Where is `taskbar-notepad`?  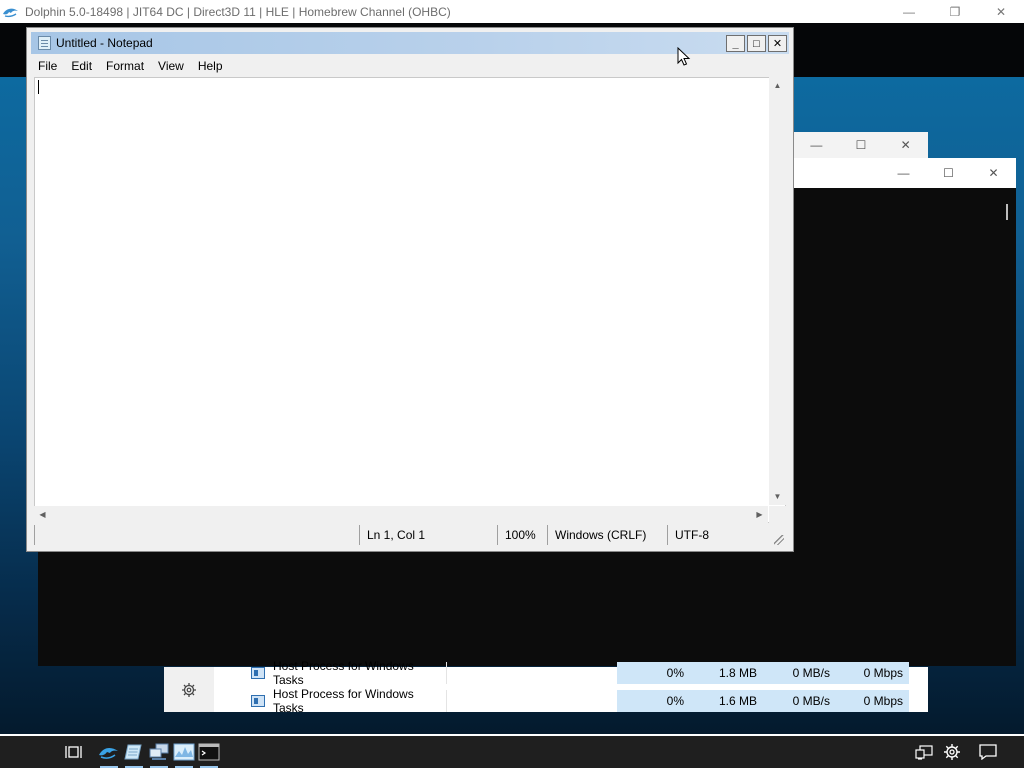
taskbar-notepad is located at coordinates (134, 753).